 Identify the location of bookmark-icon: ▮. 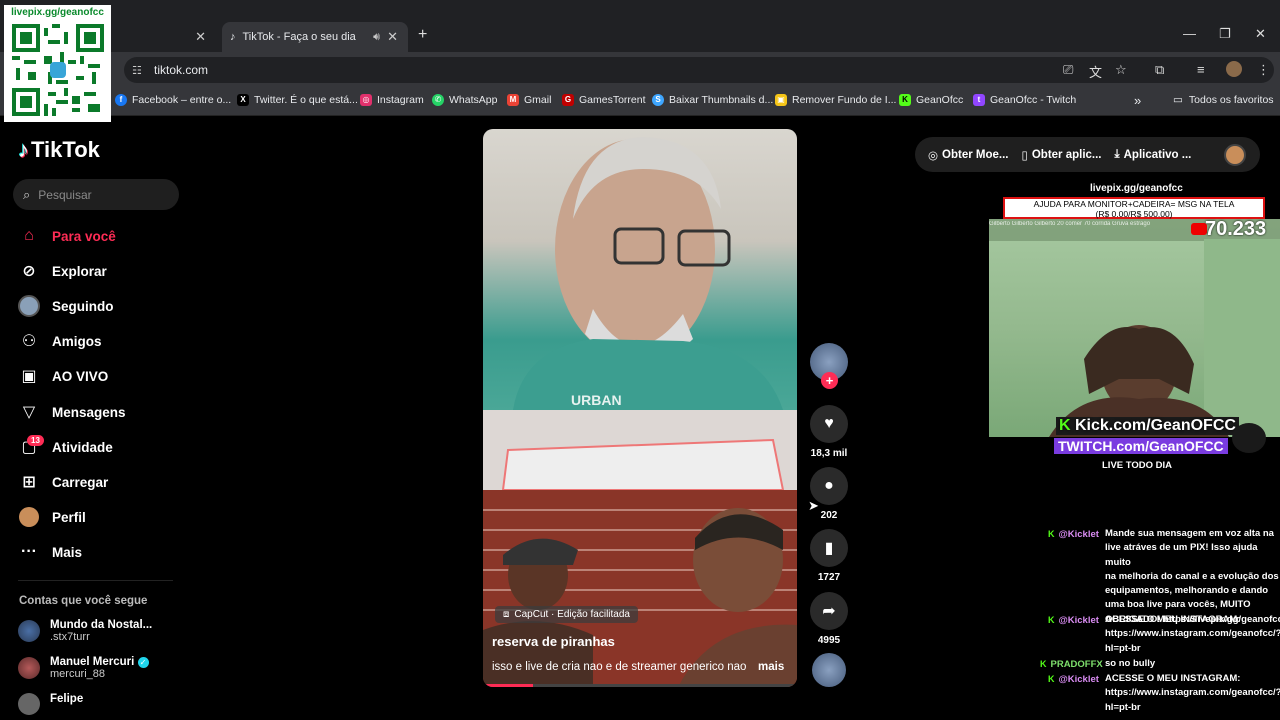
(829, 548).